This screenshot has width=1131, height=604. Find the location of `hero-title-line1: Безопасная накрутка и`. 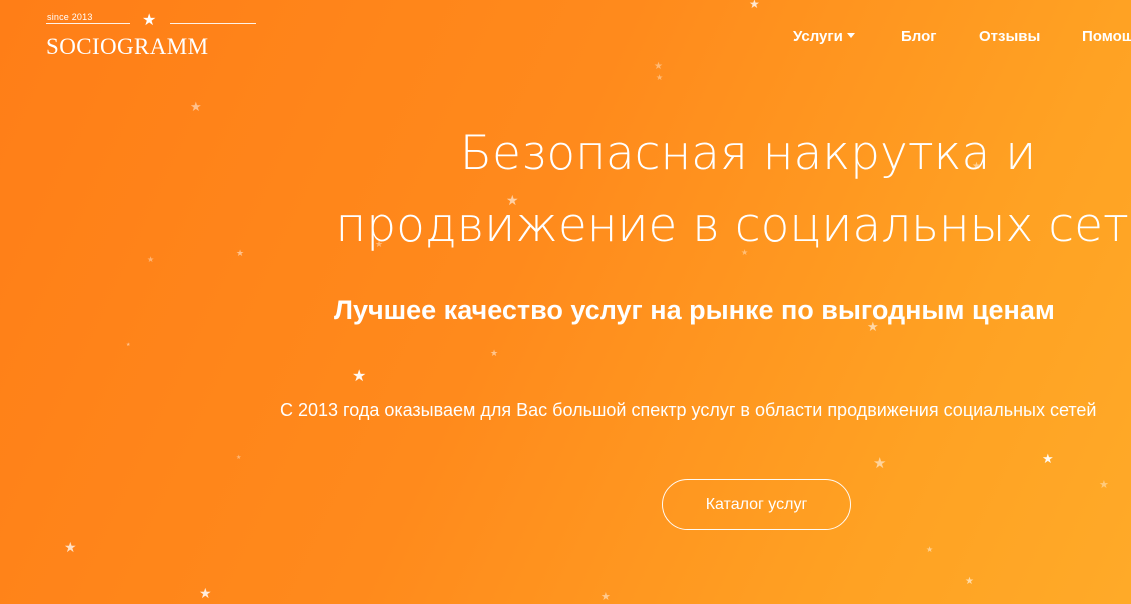

hero-title-line1: Безопасная накрутка и is located at coordinates (748, 153).